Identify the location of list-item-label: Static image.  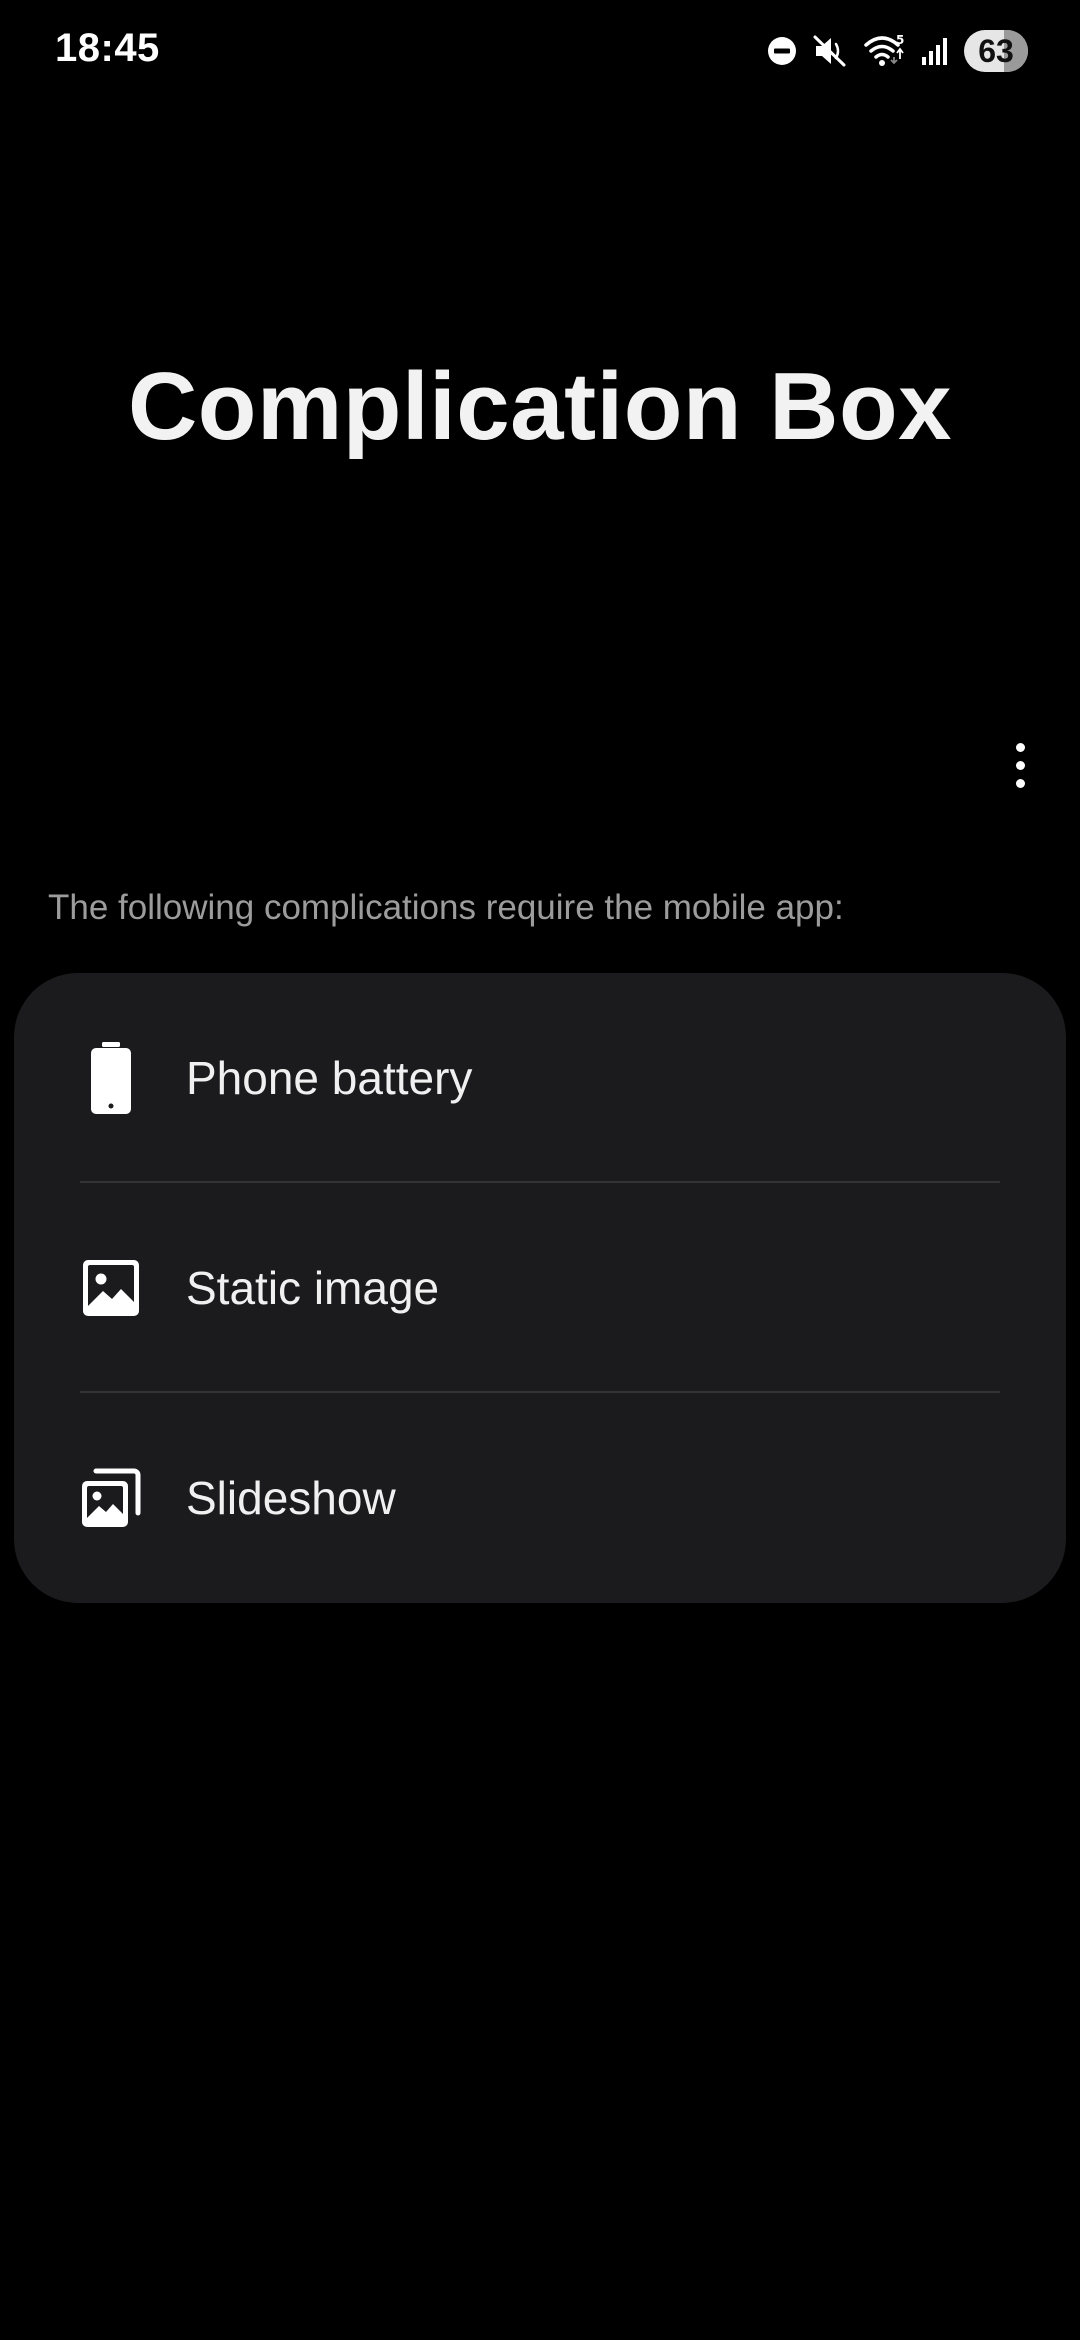
(313, 1288).